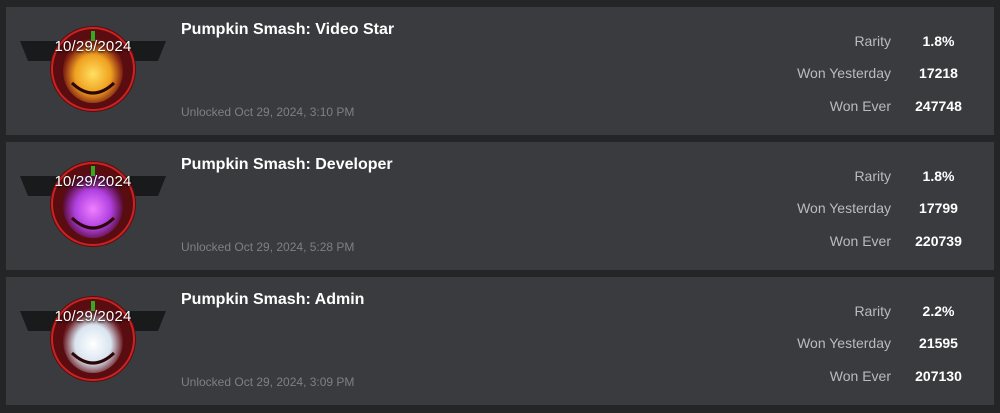  Describe the element at coordinates (268, 247) in the screenshot. I see `unlock-timestamp: Unlocked Oct 29, 2024, 5:28 PM` at that location.